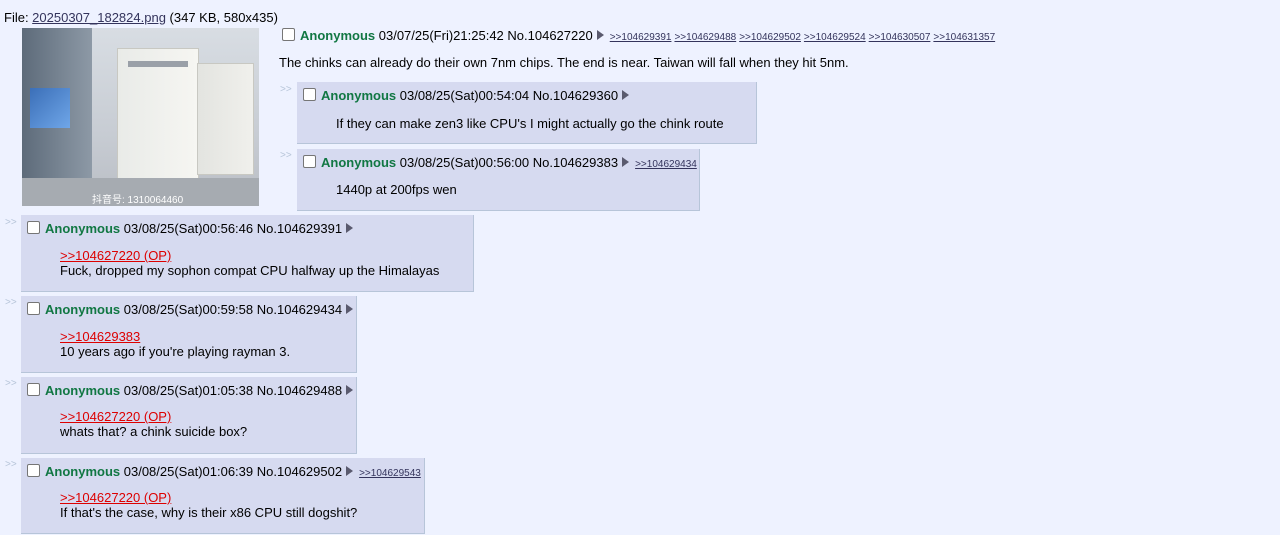 This screenshot has width=1280, height=535. Describe the element at coordinates (288, 34) in the screenshot. I see `op-post-checkbox` at that location.